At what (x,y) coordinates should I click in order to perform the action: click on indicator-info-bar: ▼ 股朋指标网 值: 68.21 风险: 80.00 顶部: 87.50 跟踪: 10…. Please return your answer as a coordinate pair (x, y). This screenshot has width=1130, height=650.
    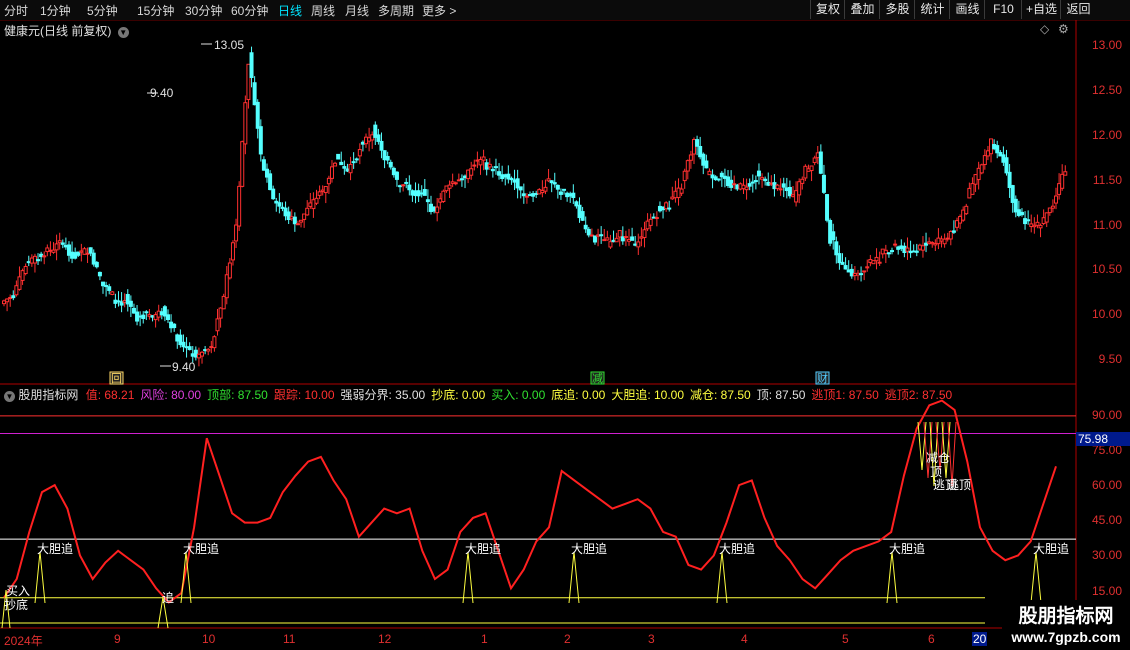
    Looking at the image, I should click on (481, 394).